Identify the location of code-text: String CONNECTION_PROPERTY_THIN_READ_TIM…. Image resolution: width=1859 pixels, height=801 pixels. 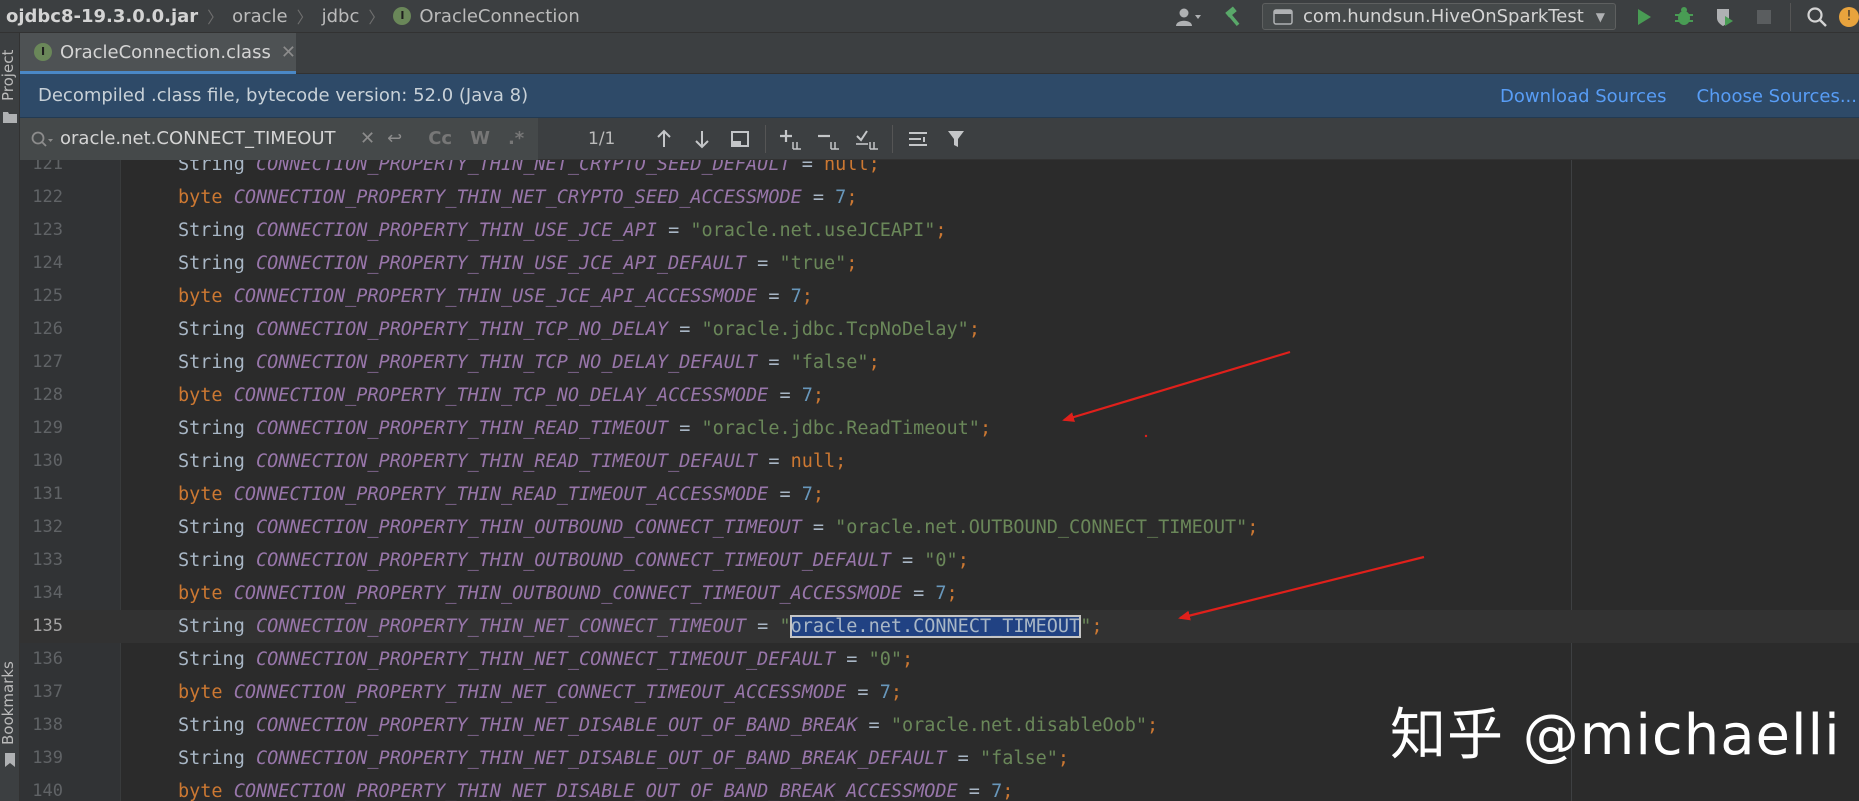
(512, 461).